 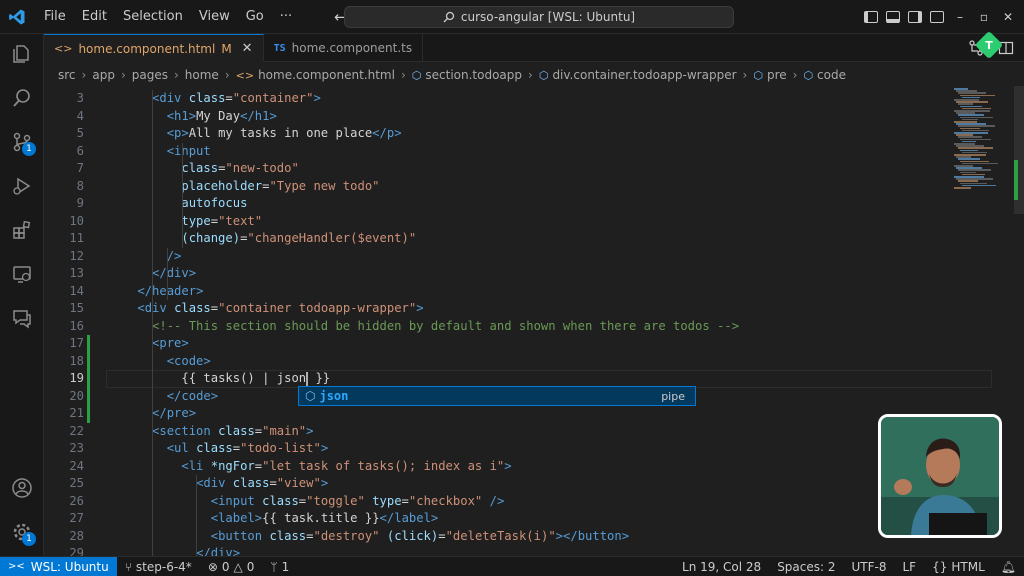 I want to click on breadcrumb-item: home, so click(x=202, y=75).